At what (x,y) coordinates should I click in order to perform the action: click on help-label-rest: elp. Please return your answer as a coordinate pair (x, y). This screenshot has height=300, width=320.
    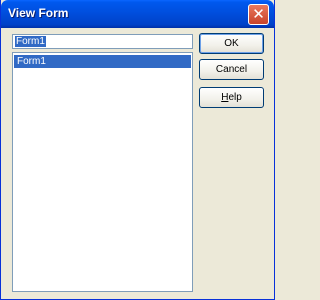
    Looking at the image, I should click on (235, 97).